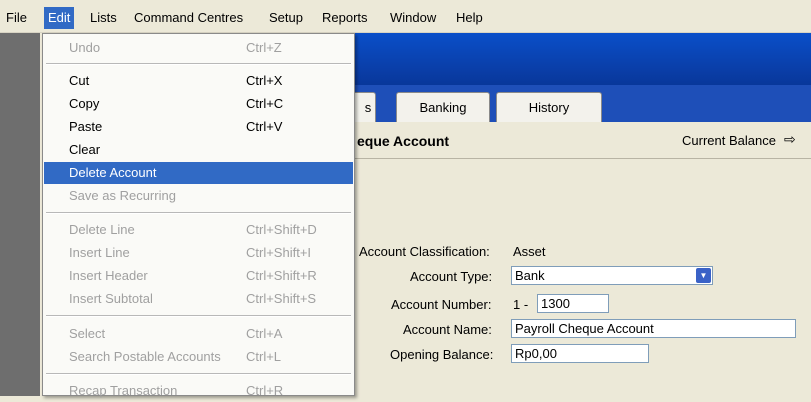 The height and width of the screenshot is (402, 811). I want to click on account-name-label: Account Name:, so click(447, 329).